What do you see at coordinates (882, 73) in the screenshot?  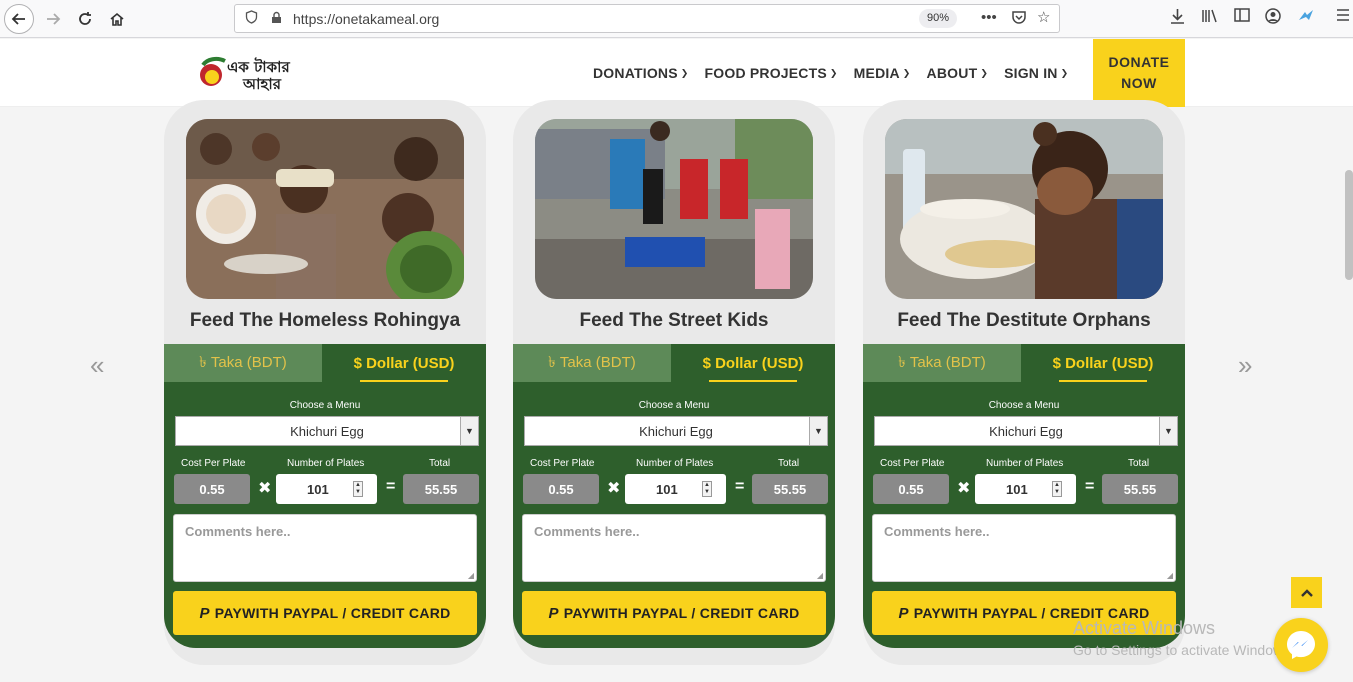 I see `menu-media: MEDIA ❯` at bounding box center [882, 73].